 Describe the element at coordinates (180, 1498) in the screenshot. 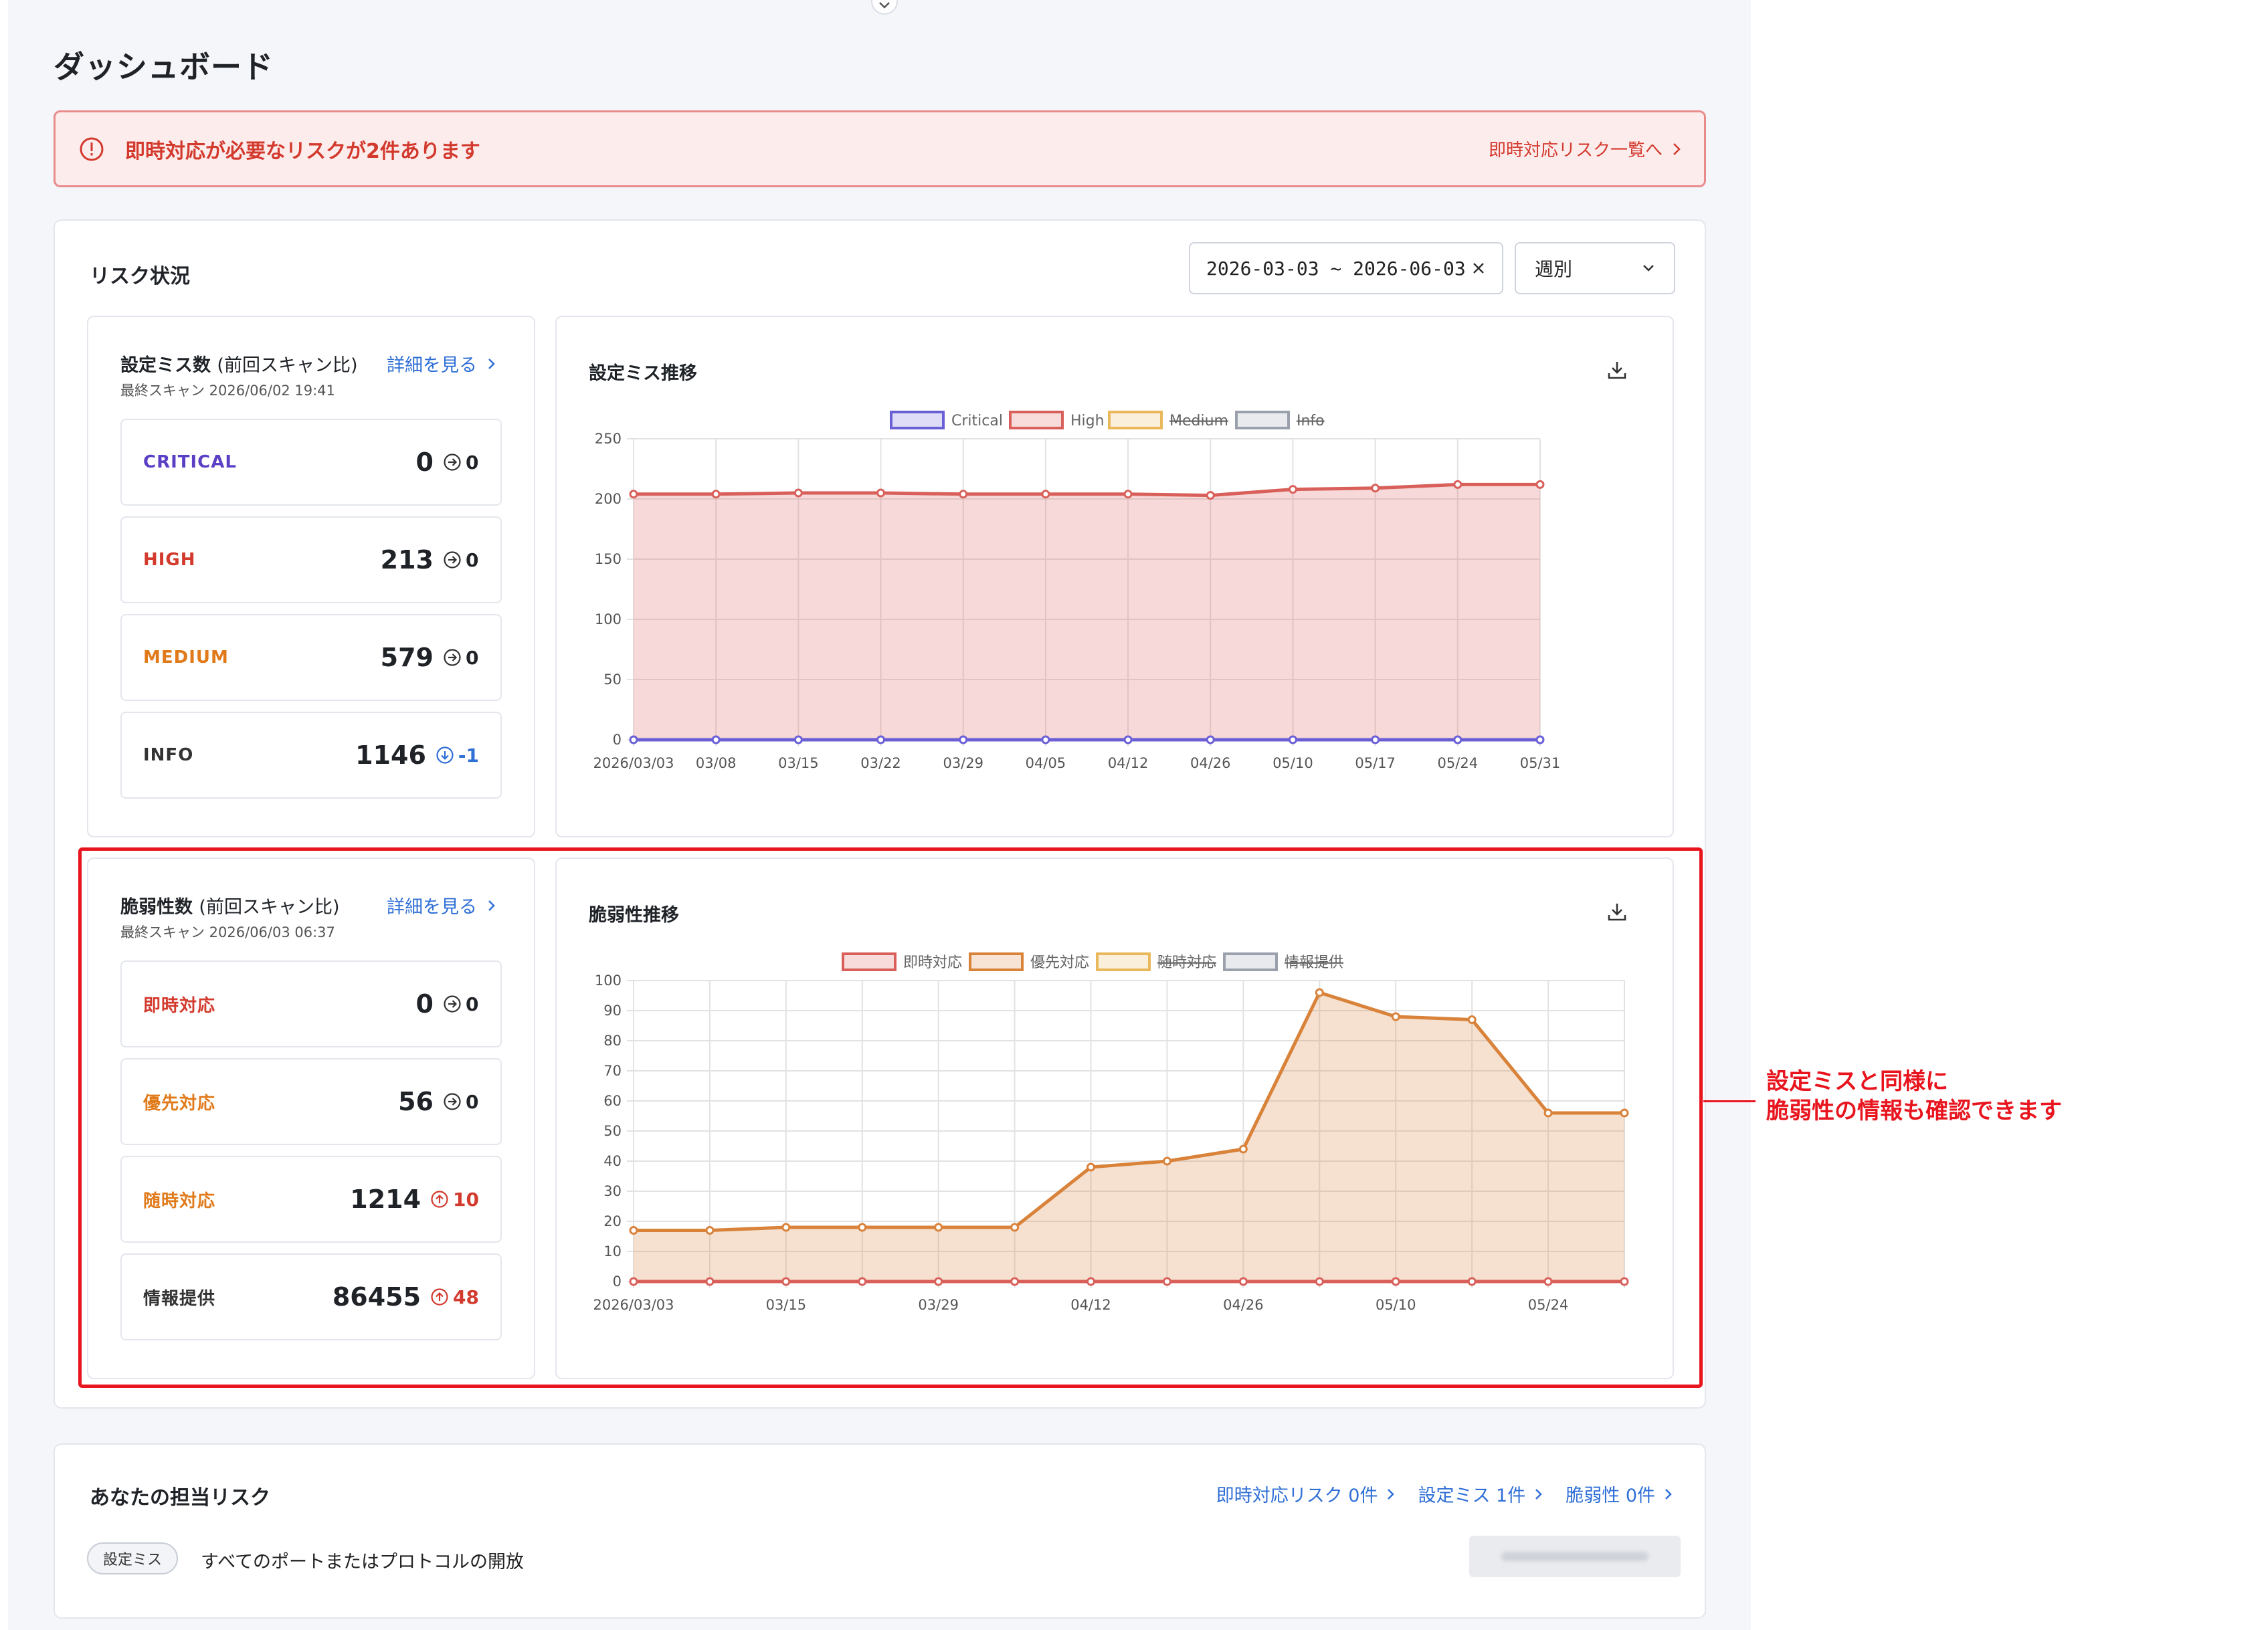

I see `assigned-risk-title: あなたの担当リスク` at that location.